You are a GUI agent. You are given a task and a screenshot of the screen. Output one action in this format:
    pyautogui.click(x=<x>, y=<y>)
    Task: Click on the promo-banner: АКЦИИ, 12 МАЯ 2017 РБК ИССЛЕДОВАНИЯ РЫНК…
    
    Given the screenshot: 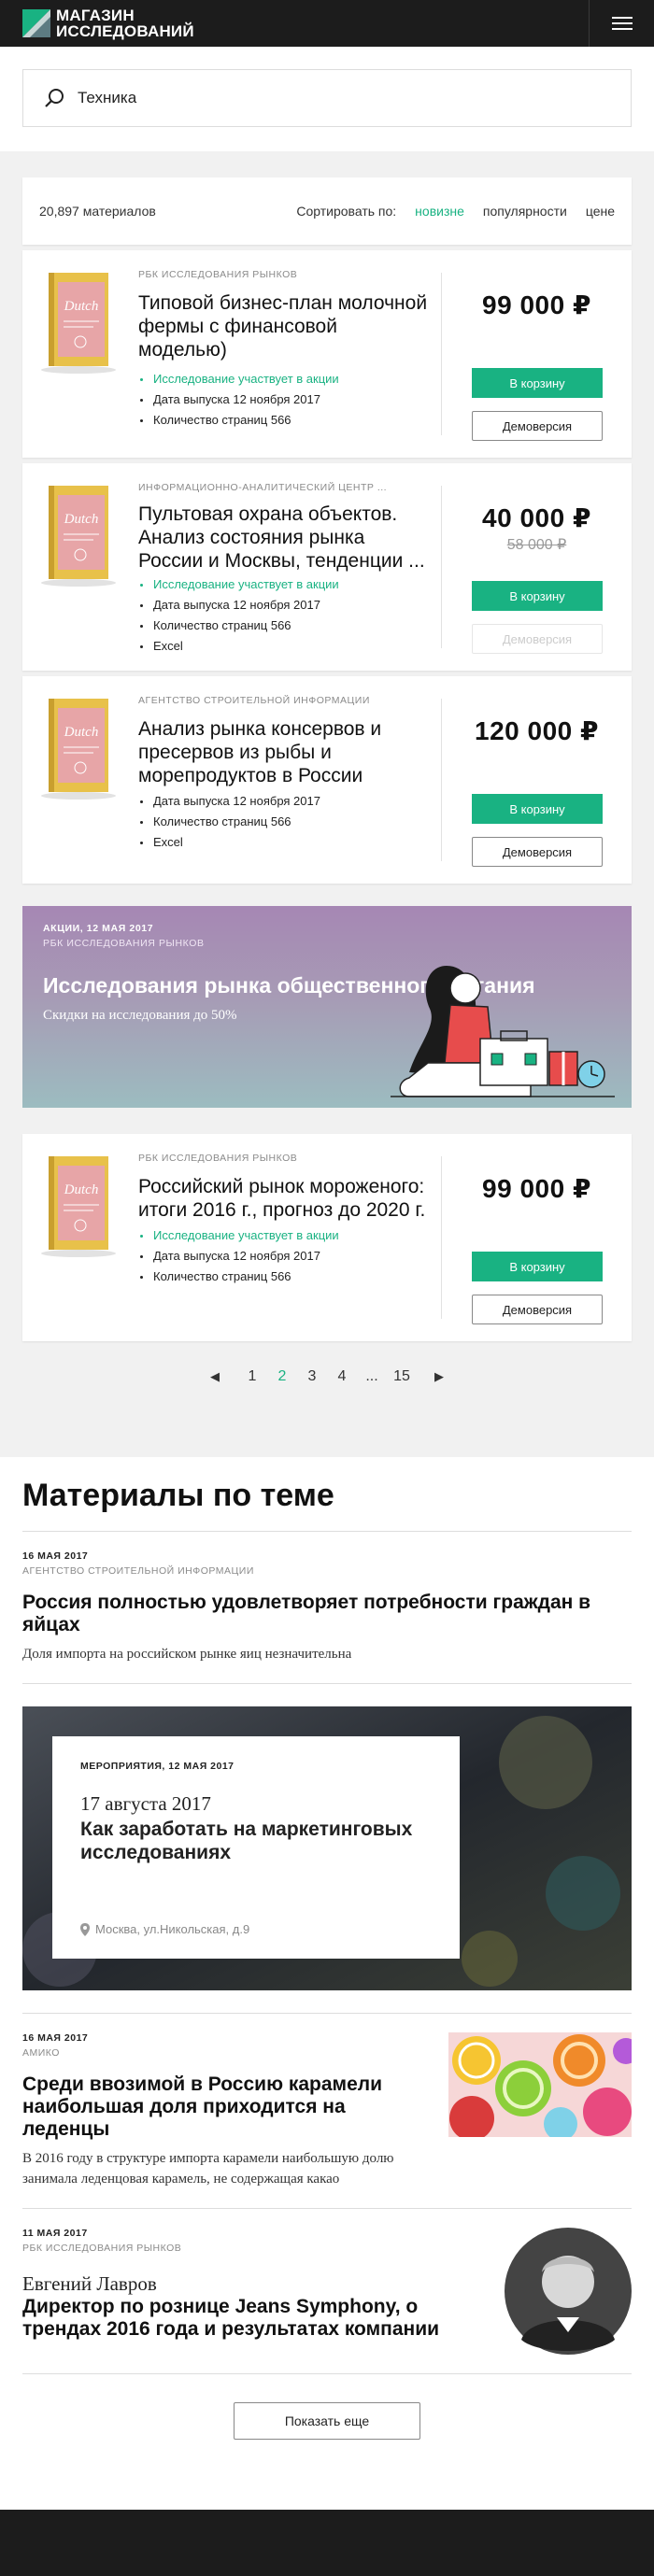 What is the action you would take?
    pyautogui.click(x=327, y=1007)
    